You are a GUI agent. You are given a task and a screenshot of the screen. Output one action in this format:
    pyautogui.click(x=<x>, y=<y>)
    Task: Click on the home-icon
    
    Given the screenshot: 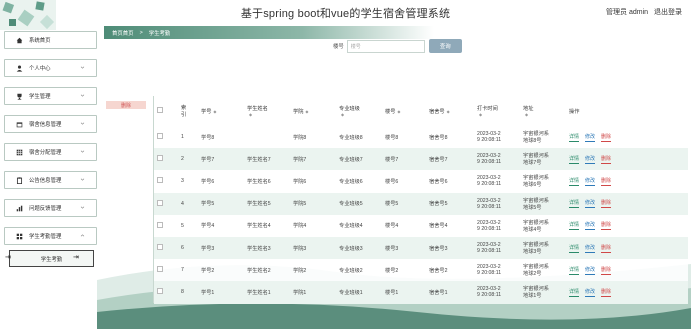 What is the action you would take?
    pyautogui.click(x=19, y=40)
    